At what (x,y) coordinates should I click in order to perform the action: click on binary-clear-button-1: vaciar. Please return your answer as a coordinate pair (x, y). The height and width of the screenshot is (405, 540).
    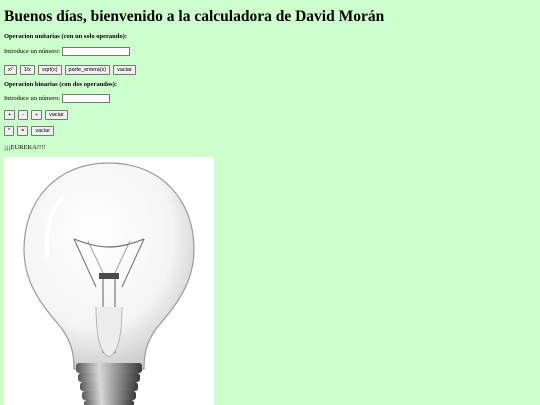
    Looking at the image, I should click on (56, 115).